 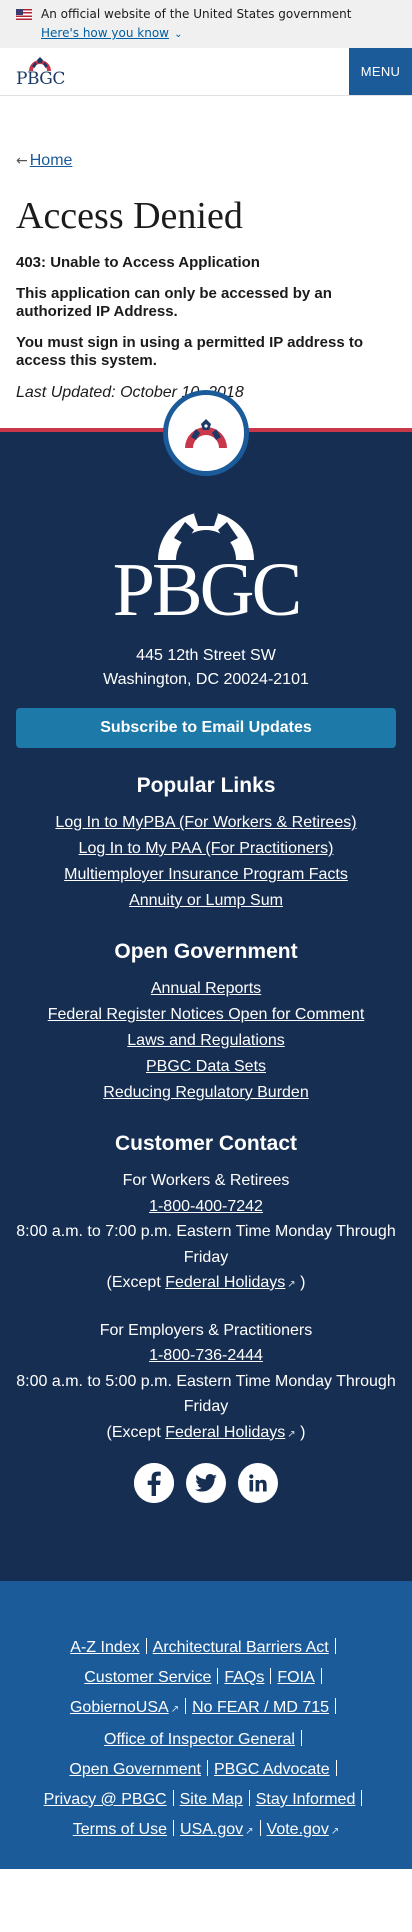 What do you see at coordinates (206, 1066) in the screenshot?
I see `open-gov-link-data-sets: PBGC Data Sets` at bounding box center [206, 1066].